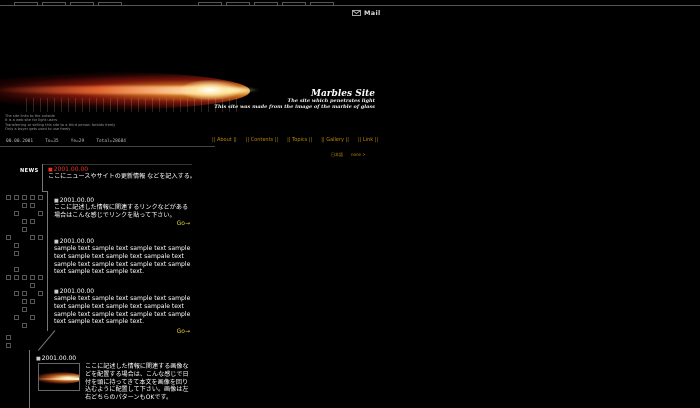  Describe the element at coordinates (71, 169) in the screenshot. I see `news-date-text: 2001.00.00` at that location.